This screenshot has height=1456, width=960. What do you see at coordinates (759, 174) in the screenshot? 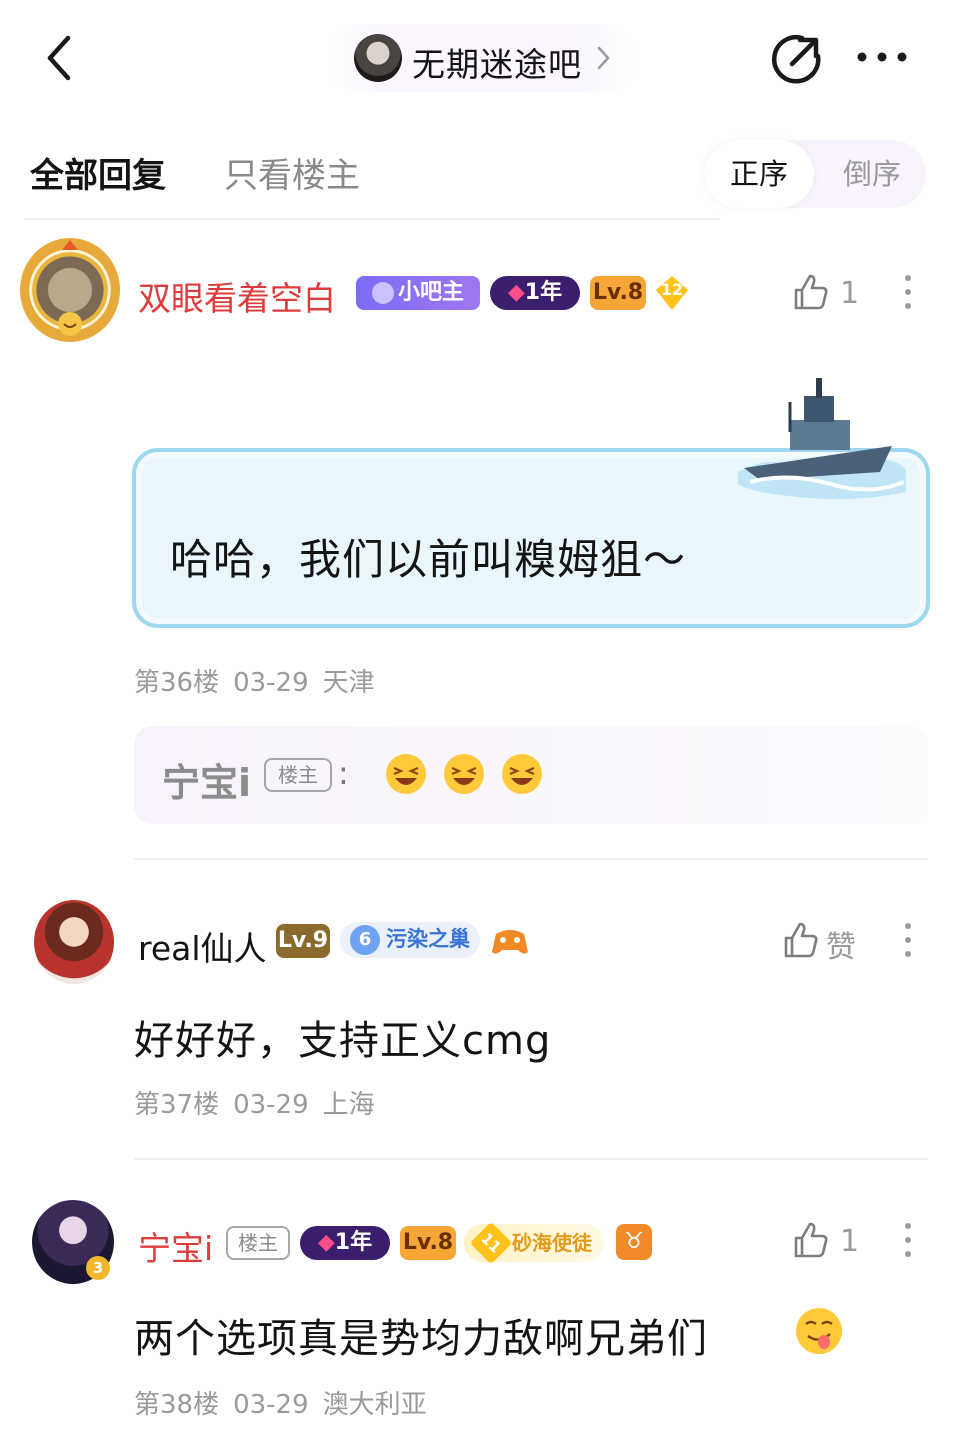
I see `order-asc-button: 正序` at bounding box center [759, 174].